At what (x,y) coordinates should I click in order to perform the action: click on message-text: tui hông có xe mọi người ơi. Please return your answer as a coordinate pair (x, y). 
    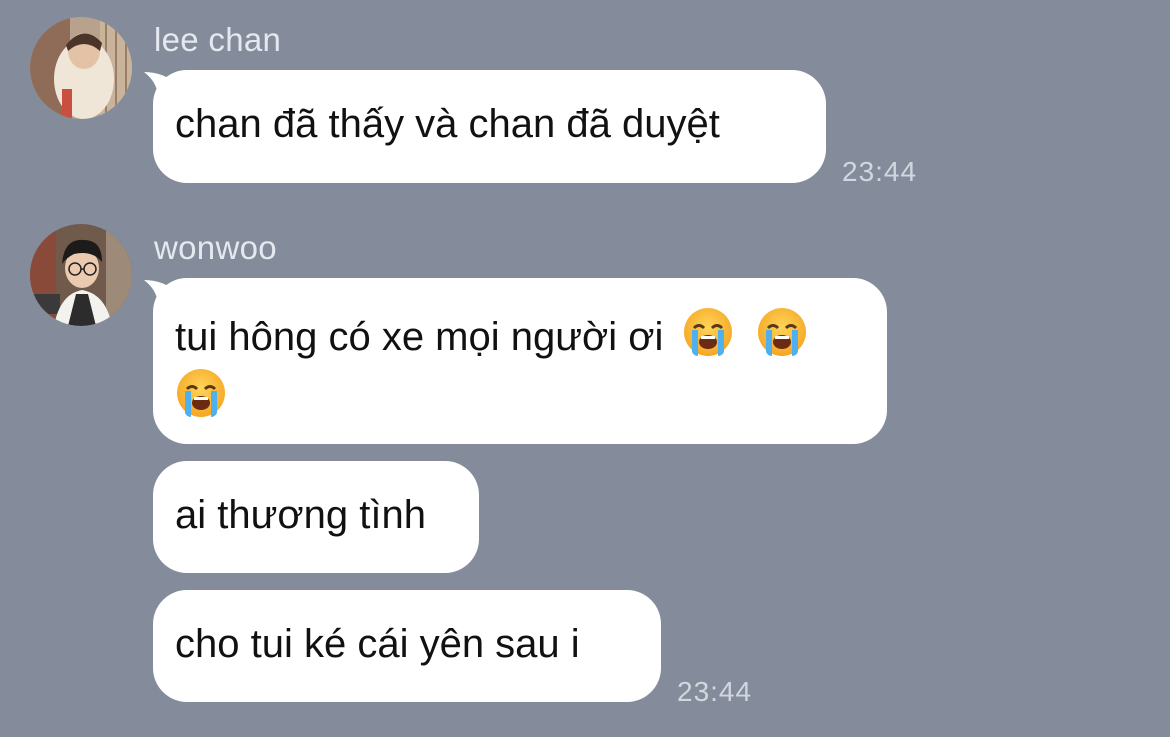
    Looking at the image, I should click on (419, 337).